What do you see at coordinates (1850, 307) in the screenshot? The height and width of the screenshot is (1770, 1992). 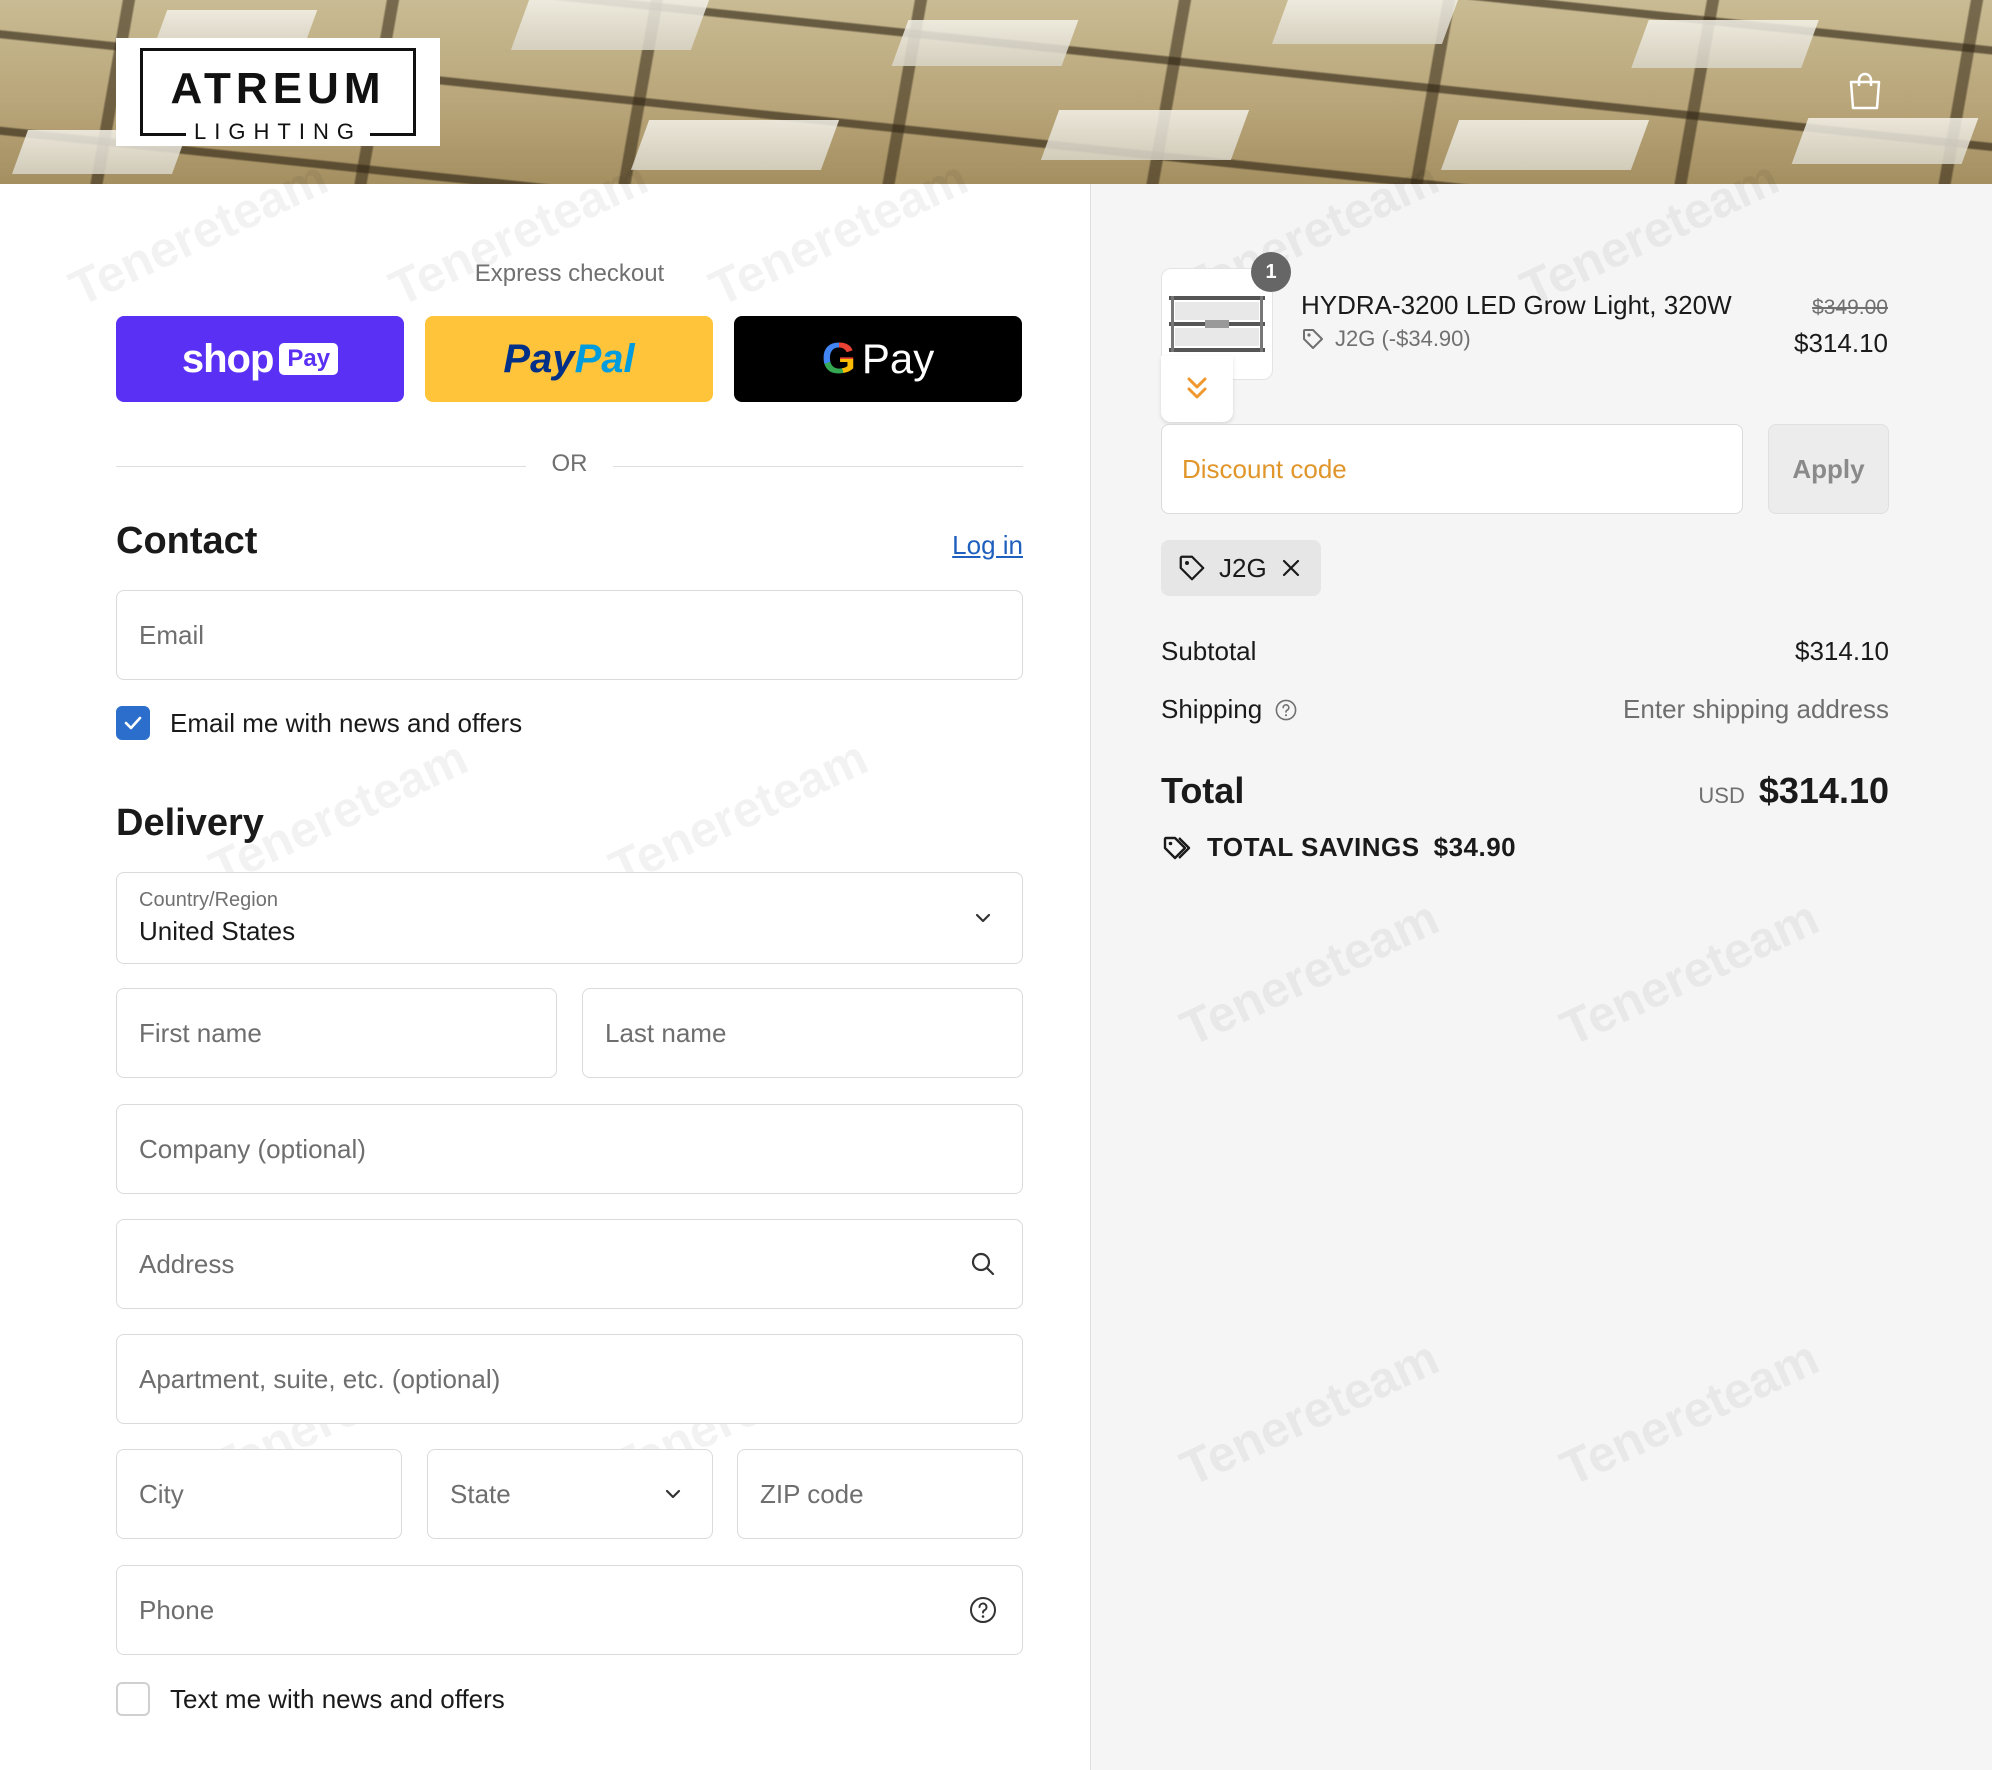 I see `price-original: $349.00` at bounding box center [1850, 307].